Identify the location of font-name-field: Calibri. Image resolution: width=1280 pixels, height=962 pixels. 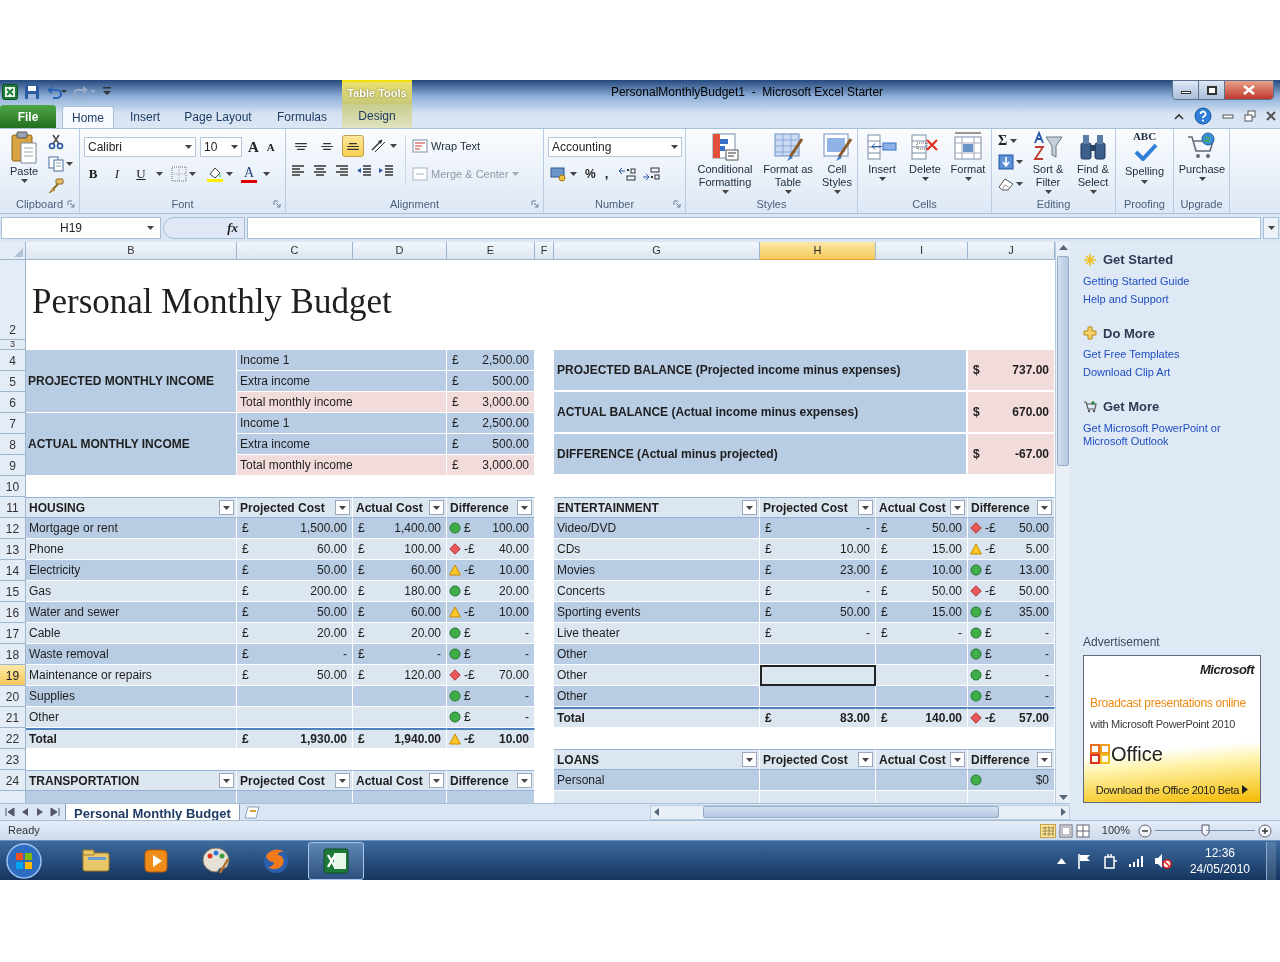
(140, 147).